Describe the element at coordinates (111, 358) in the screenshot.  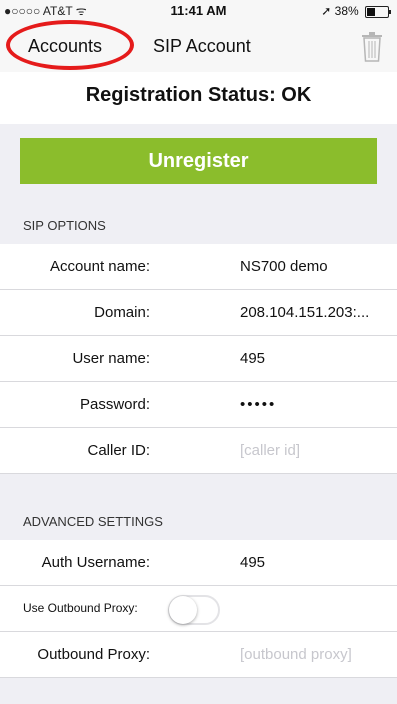
I see `user-name-label: User name:` at that location.